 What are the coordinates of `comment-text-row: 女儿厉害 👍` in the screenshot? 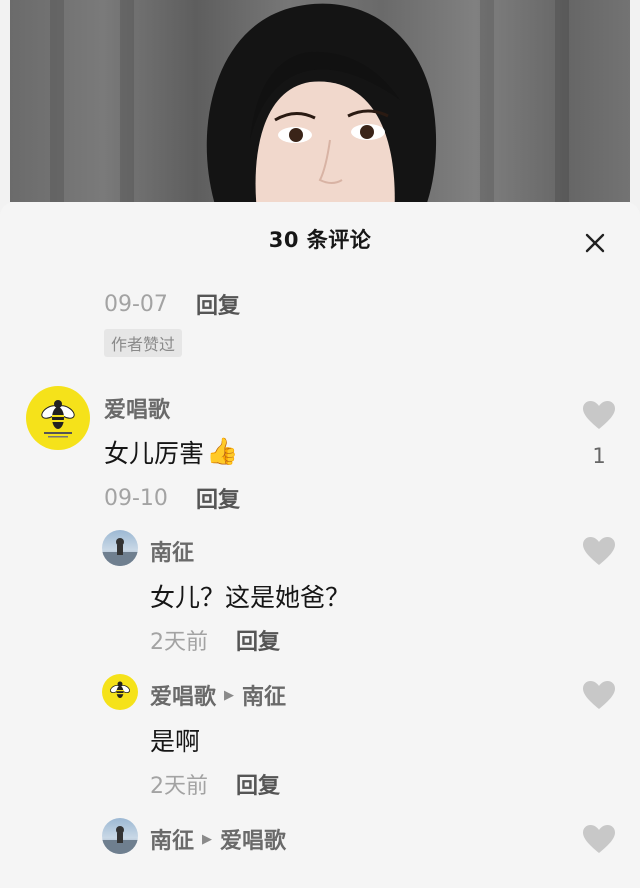 It's located at (171, 452).